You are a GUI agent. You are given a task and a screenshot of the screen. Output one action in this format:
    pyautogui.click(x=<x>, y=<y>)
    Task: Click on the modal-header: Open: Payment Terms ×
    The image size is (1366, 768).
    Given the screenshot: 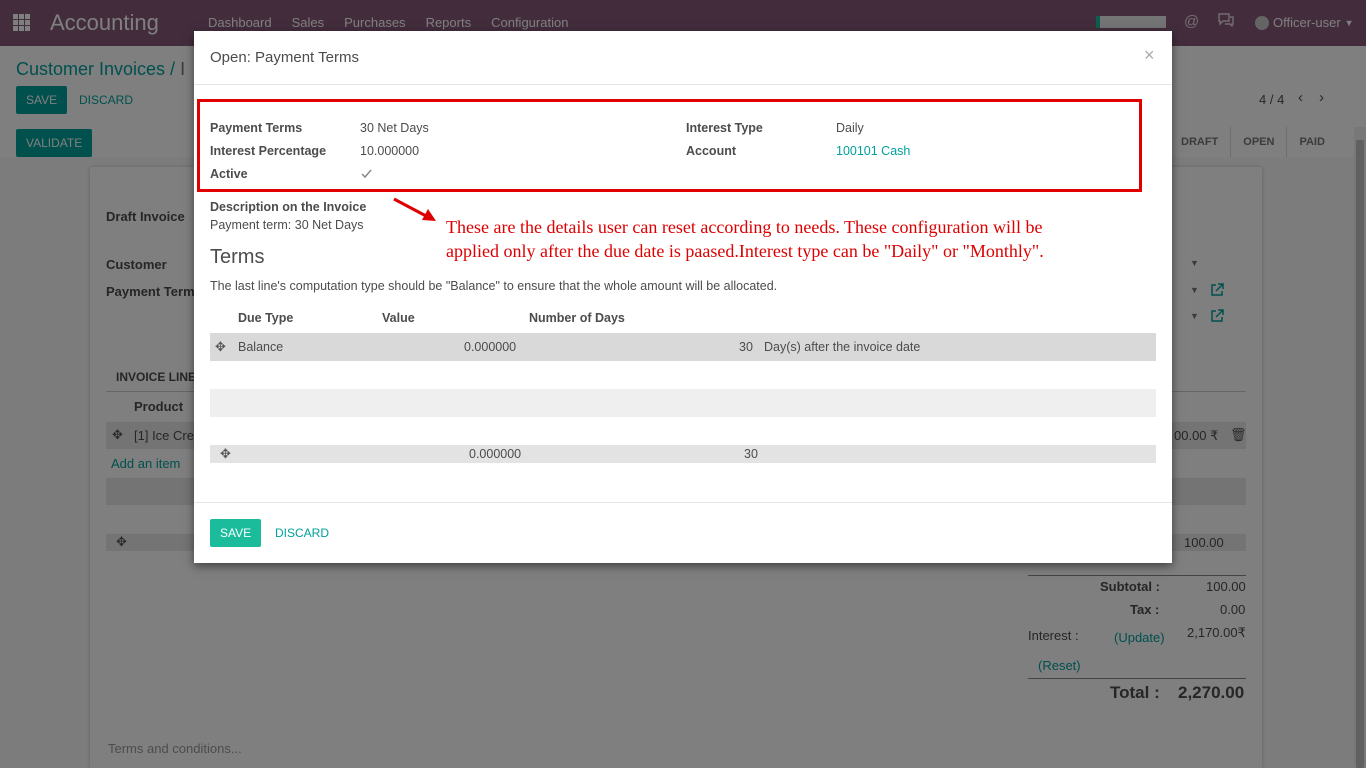 What is the action you would take?
    pyautogui.click(x=683, y=58)
    